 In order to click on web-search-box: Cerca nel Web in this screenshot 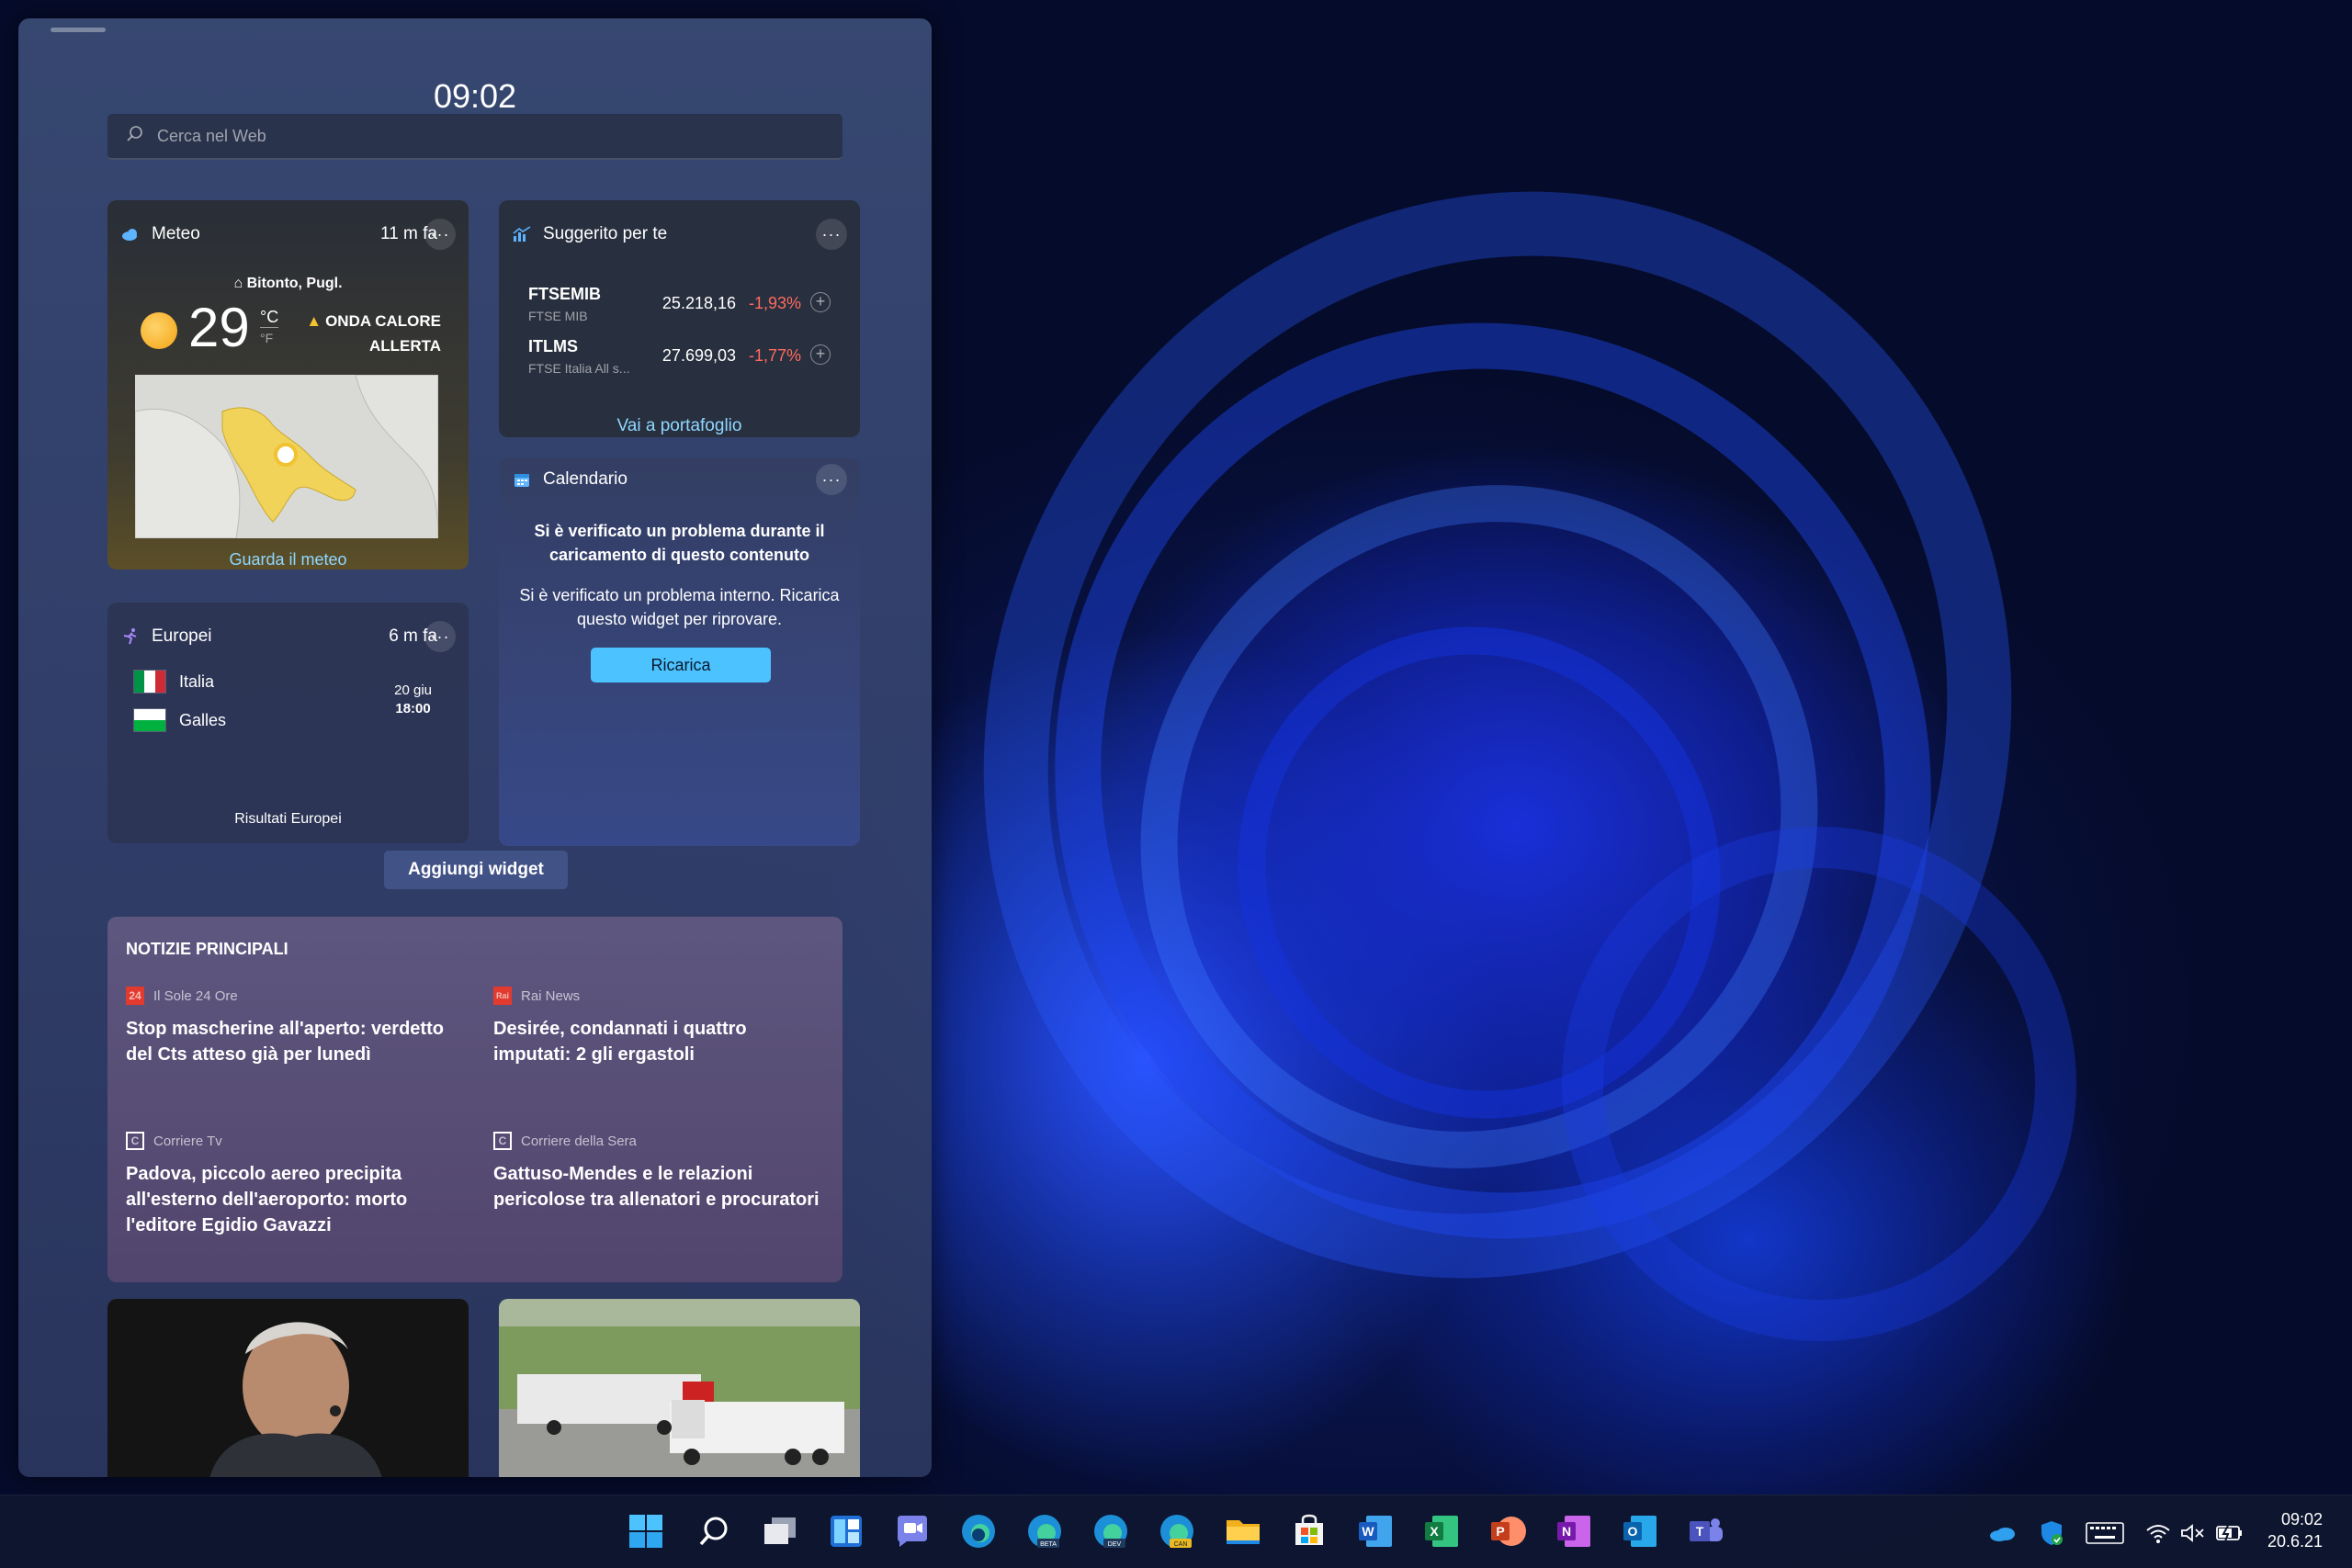, I will do `click(474, 137)`.